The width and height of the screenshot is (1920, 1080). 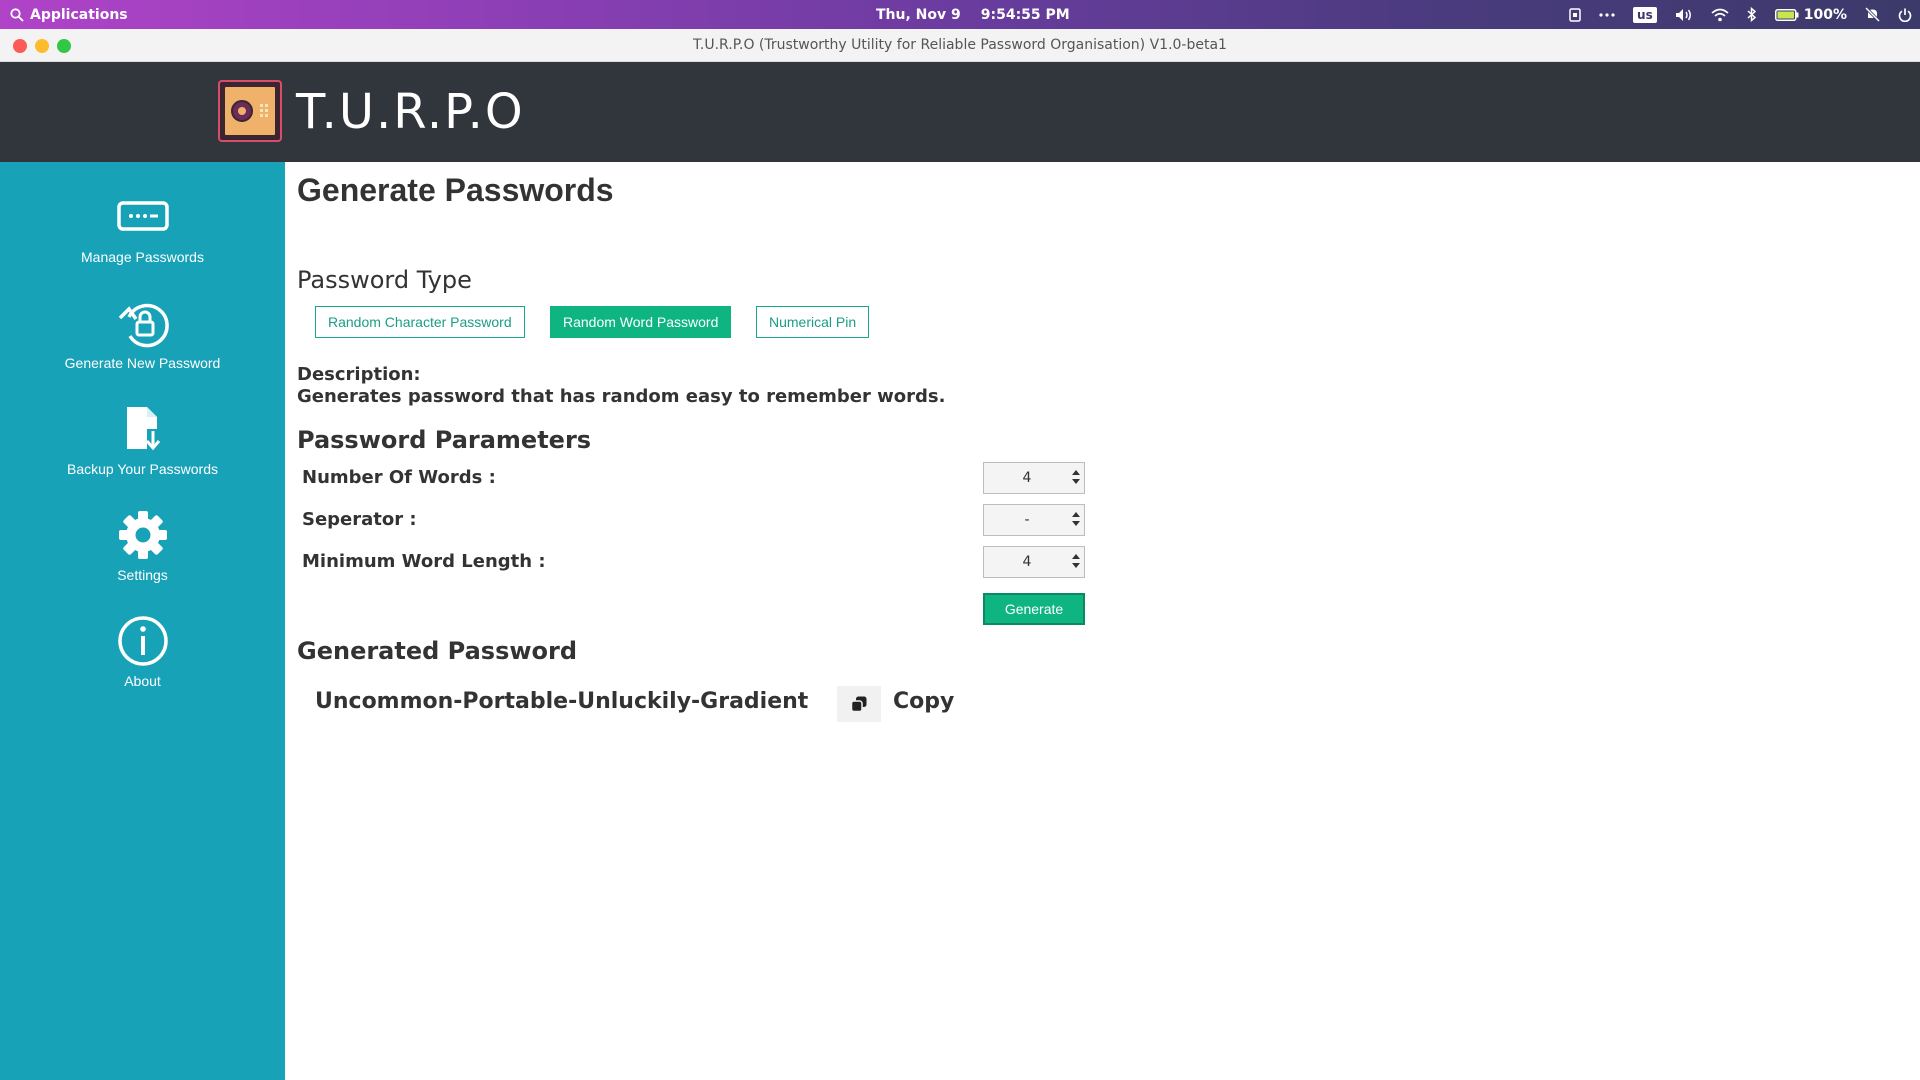 I want to click on description-label: Description:, so click(x=359, y=374).